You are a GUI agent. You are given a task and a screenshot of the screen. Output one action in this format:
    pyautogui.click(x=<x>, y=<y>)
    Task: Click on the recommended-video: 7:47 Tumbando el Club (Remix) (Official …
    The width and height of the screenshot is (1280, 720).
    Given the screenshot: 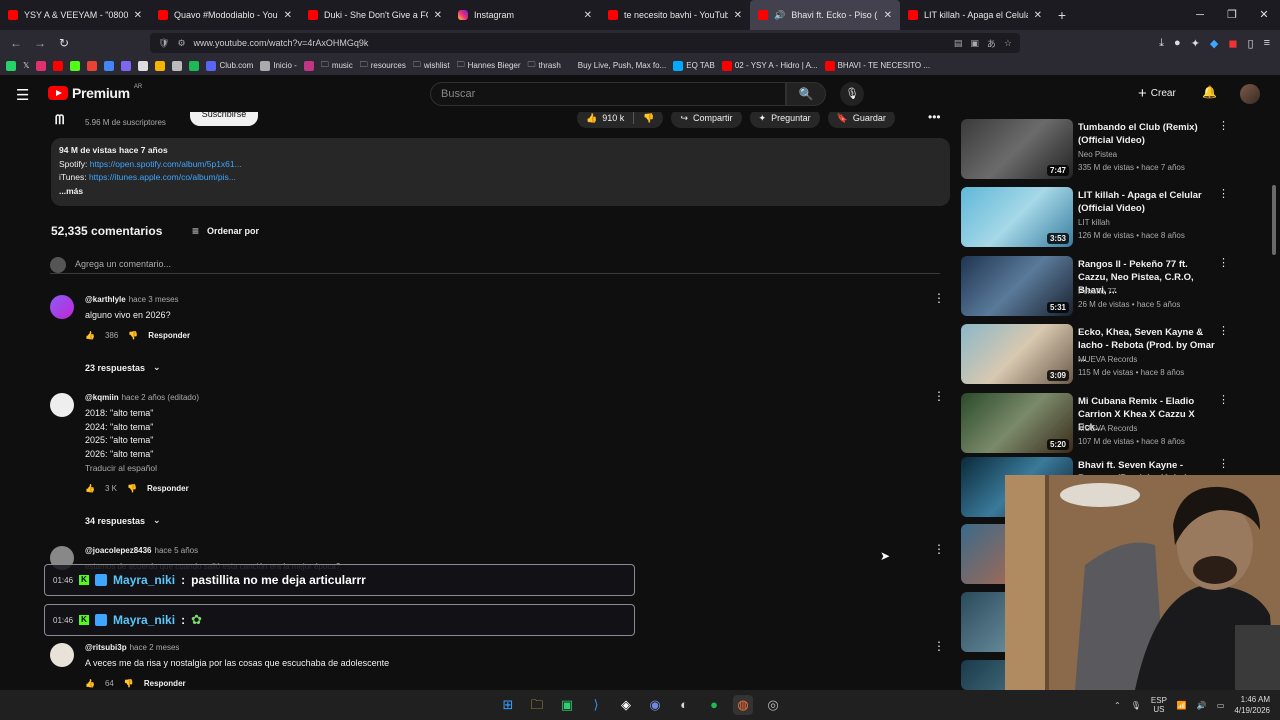 What is the action you would take?
    pyautogui.click(x=1110, y=151)
    